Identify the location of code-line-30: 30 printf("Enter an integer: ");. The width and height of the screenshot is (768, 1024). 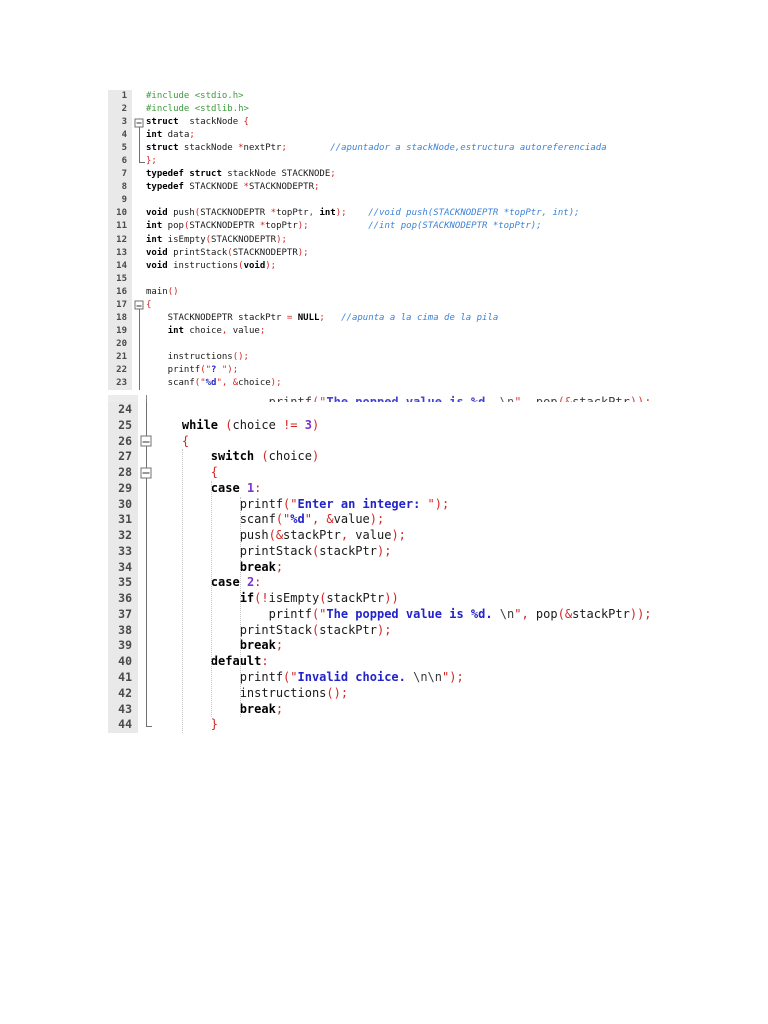
(380, 504).